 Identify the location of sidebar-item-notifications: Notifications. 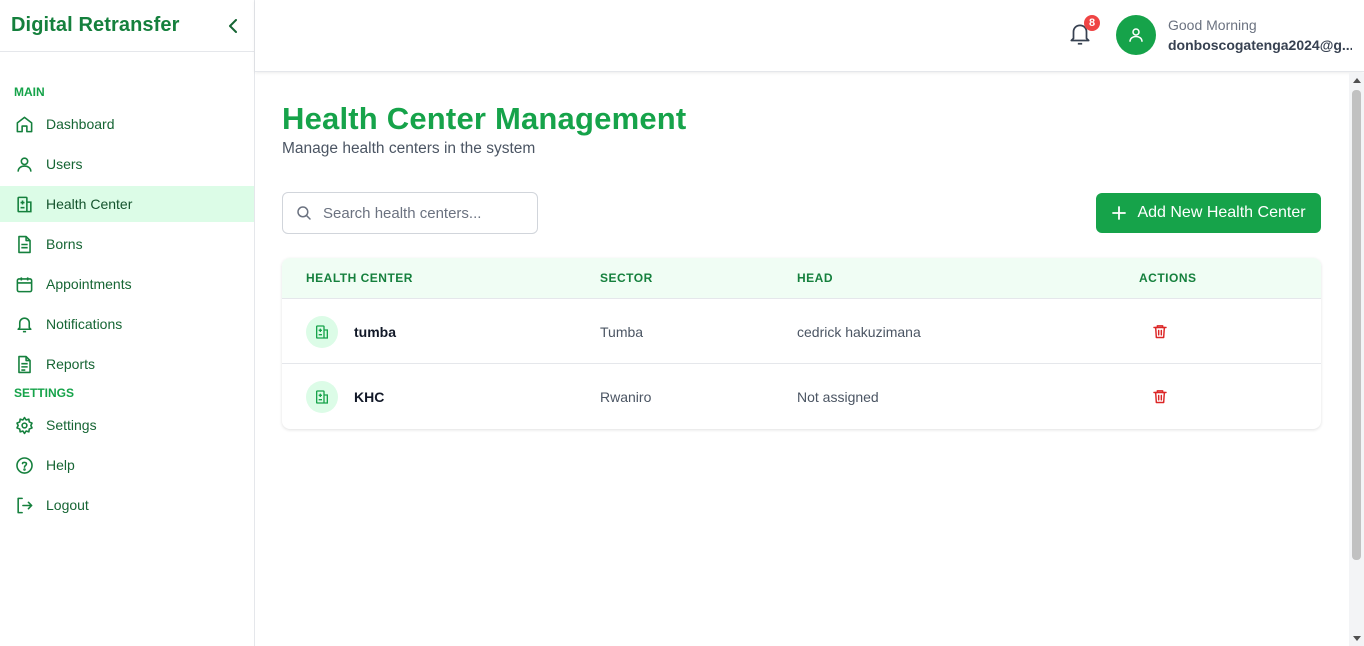
(127, 324).